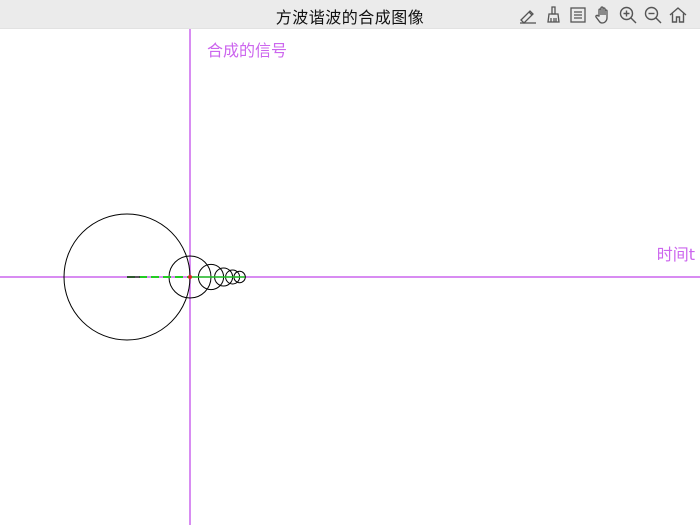  I want to click on y-axis-label: 合成的信号, so click(247, 50).